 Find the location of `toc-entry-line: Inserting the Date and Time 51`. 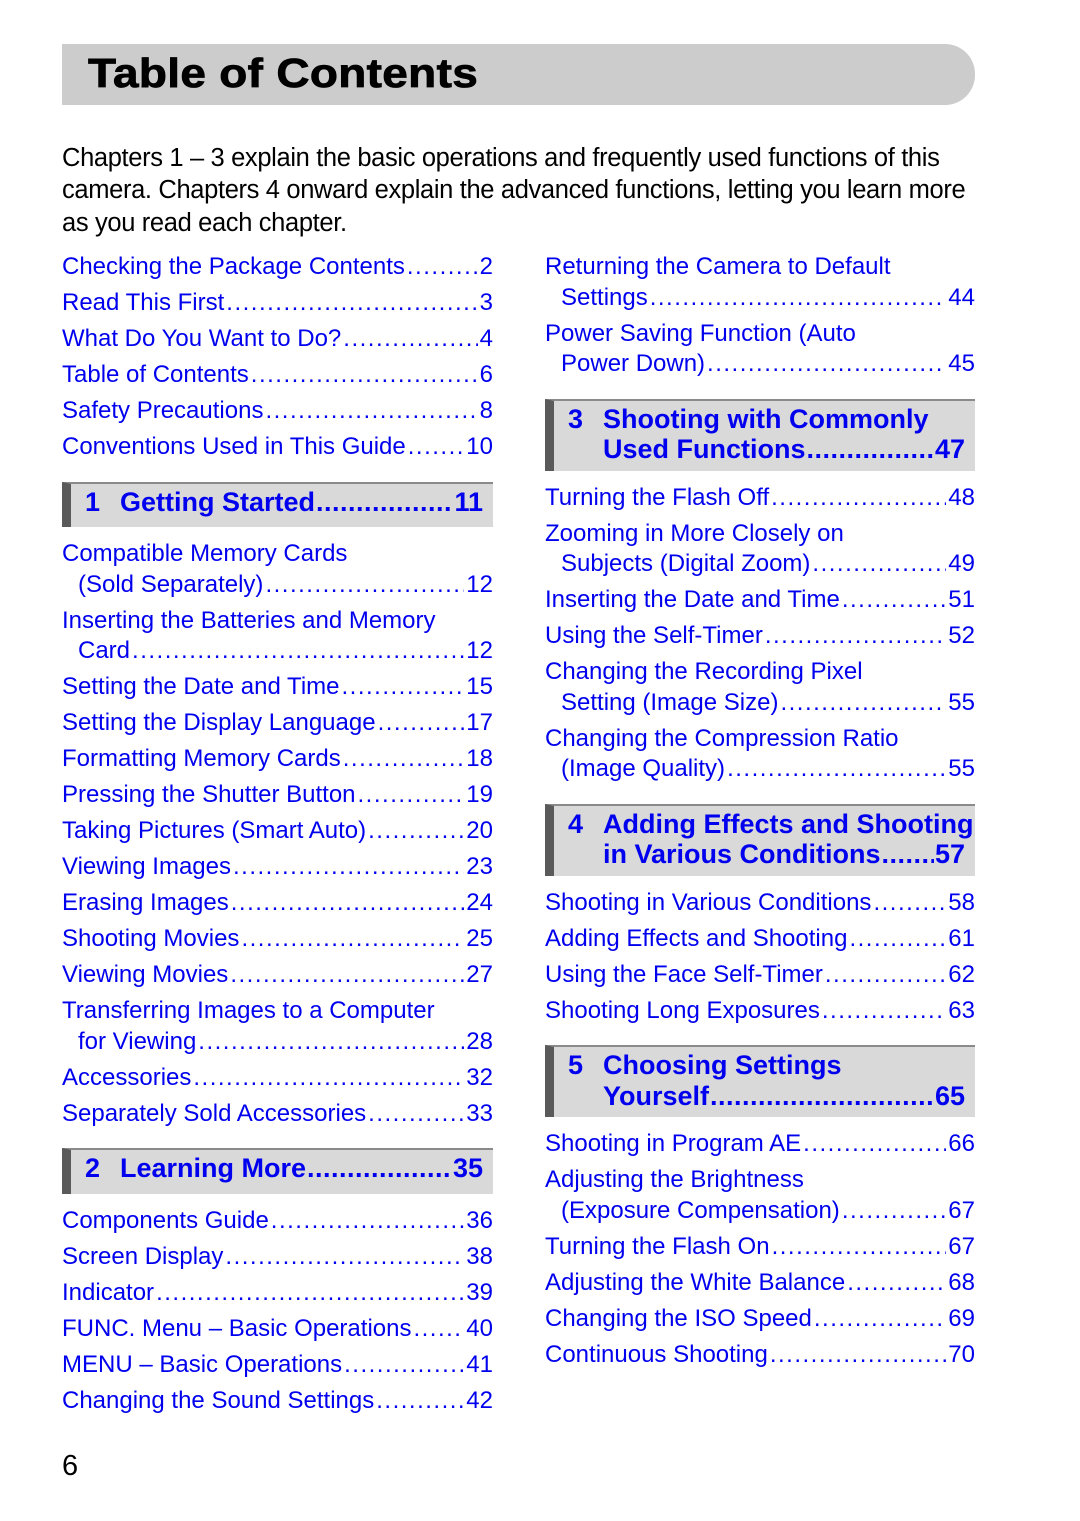

toc-entry-line: Inserting the Date and Time 51 is located at coordinates (760, 600).